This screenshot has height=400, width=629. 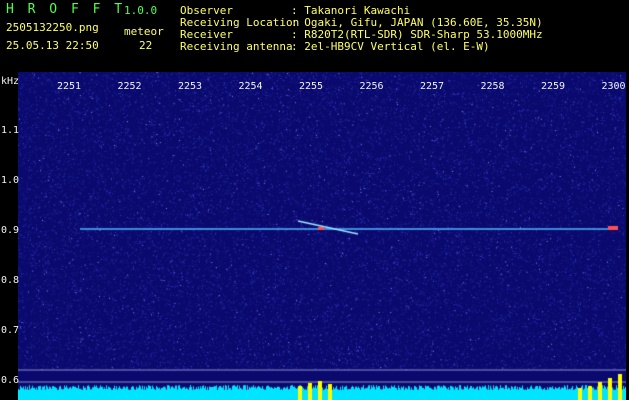 I want to click on antenna-value: : 2el-HB9CV Vertical (el. E-W), so click(x=390, y=46).